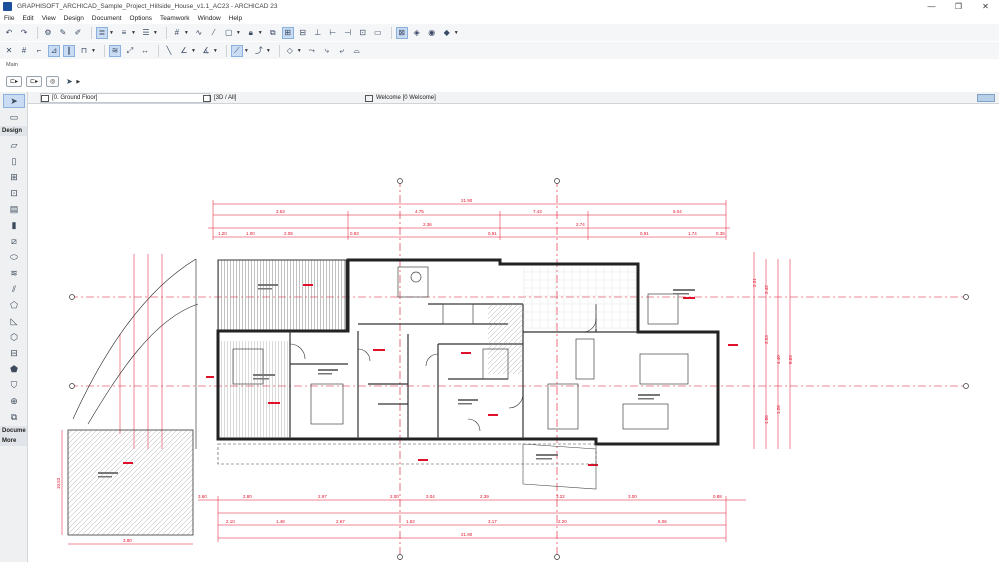 The width and height of the screenshot is (999, 562). Describe the element at coordinates (199, 33) in the screenshot. I see `snap-icon: ∿` at that location.